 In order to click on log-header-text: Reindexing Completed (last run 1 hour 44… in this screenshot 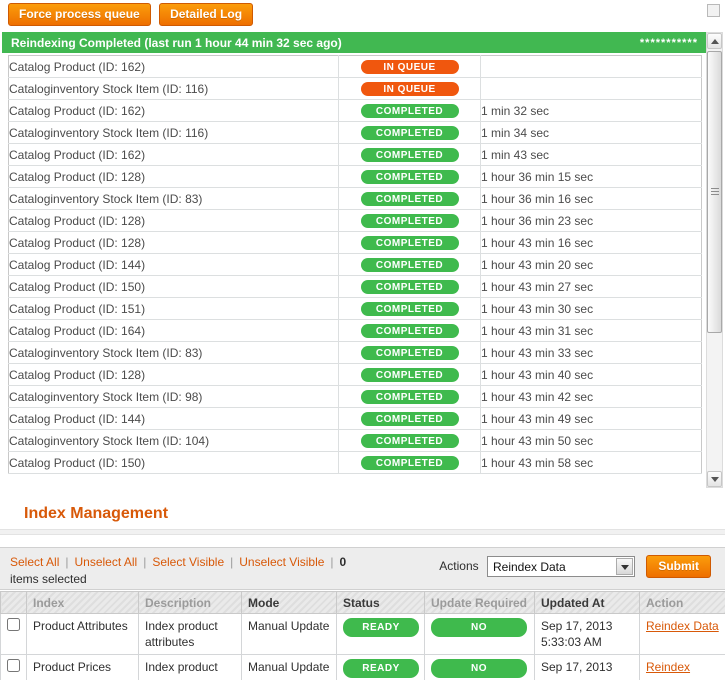, I will do `click(176, 43)`.